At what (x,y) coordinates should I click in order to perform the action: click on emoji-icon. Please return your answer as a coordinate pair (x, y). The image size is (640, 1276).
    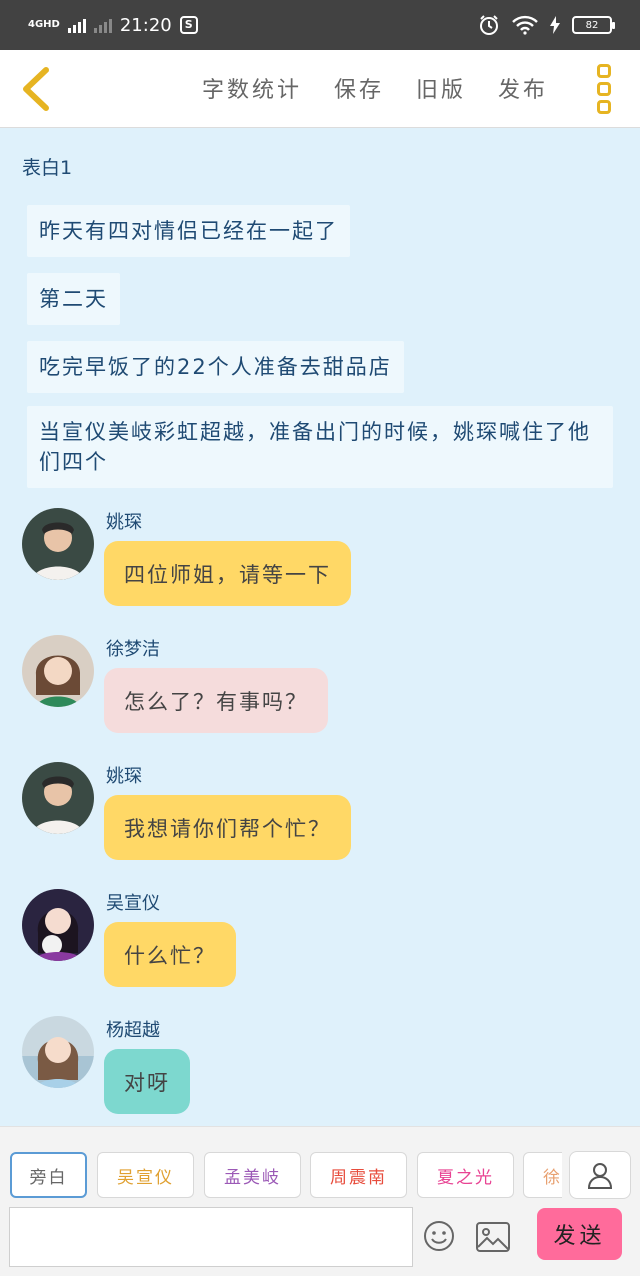
    Looking at the image, I should click on (439, 1236).